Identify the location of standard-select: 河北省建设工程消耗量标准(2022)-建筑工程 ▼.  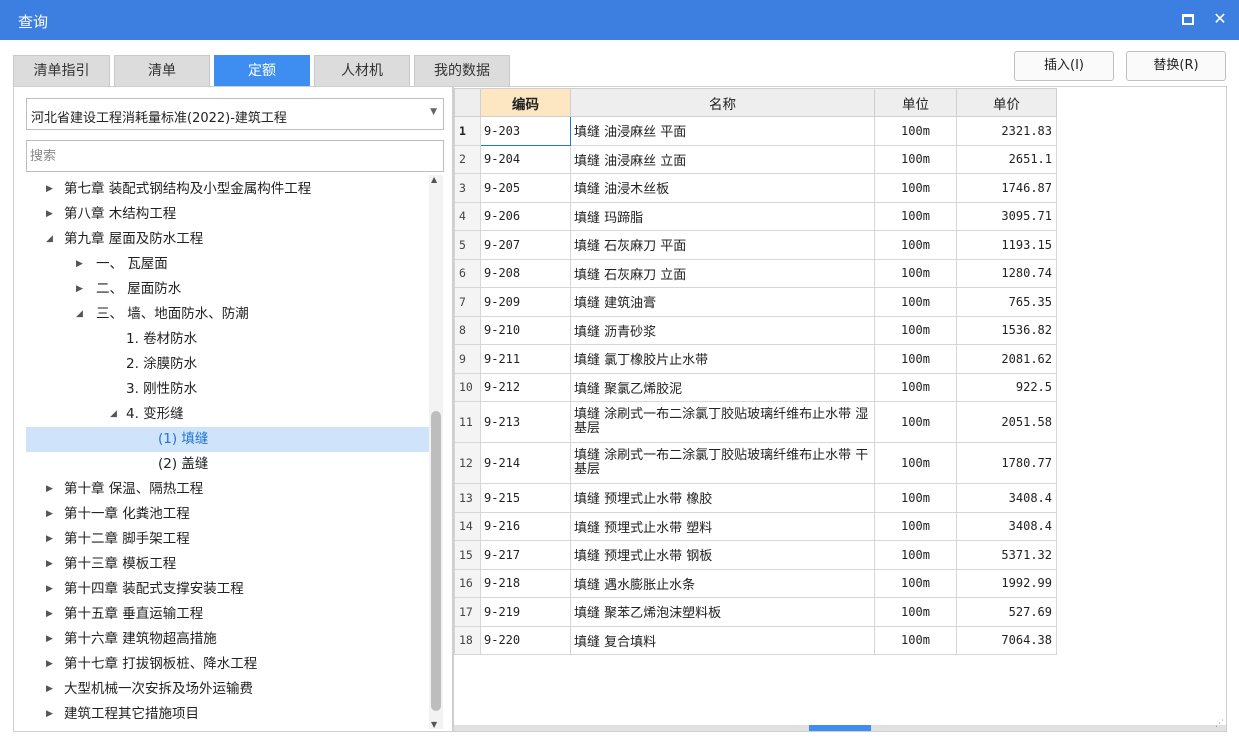
(235, 114).